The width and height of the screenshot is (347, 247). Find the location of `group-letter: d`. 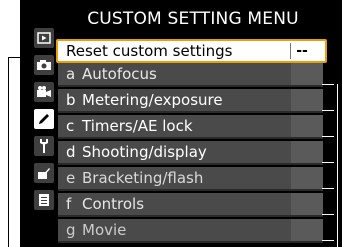

group-letter: d is located at coordinates (71, 152).